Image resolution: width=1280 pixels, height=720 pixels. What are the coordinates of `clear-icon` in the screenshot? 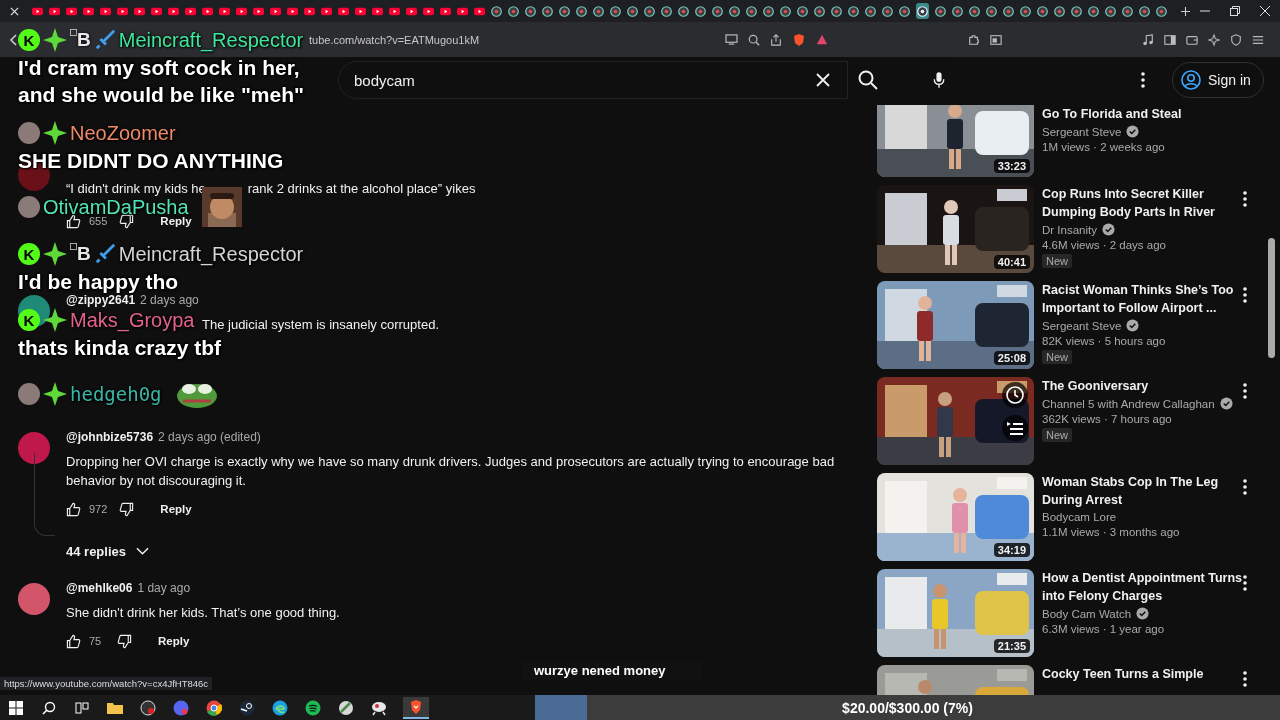 It's located at (823, 80).